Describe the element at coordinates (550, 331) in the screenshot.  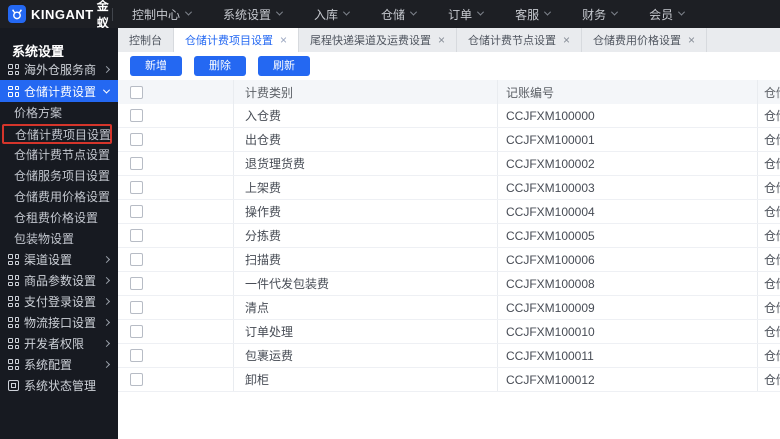
I see `code-value: CCJFXM100010` at that location.